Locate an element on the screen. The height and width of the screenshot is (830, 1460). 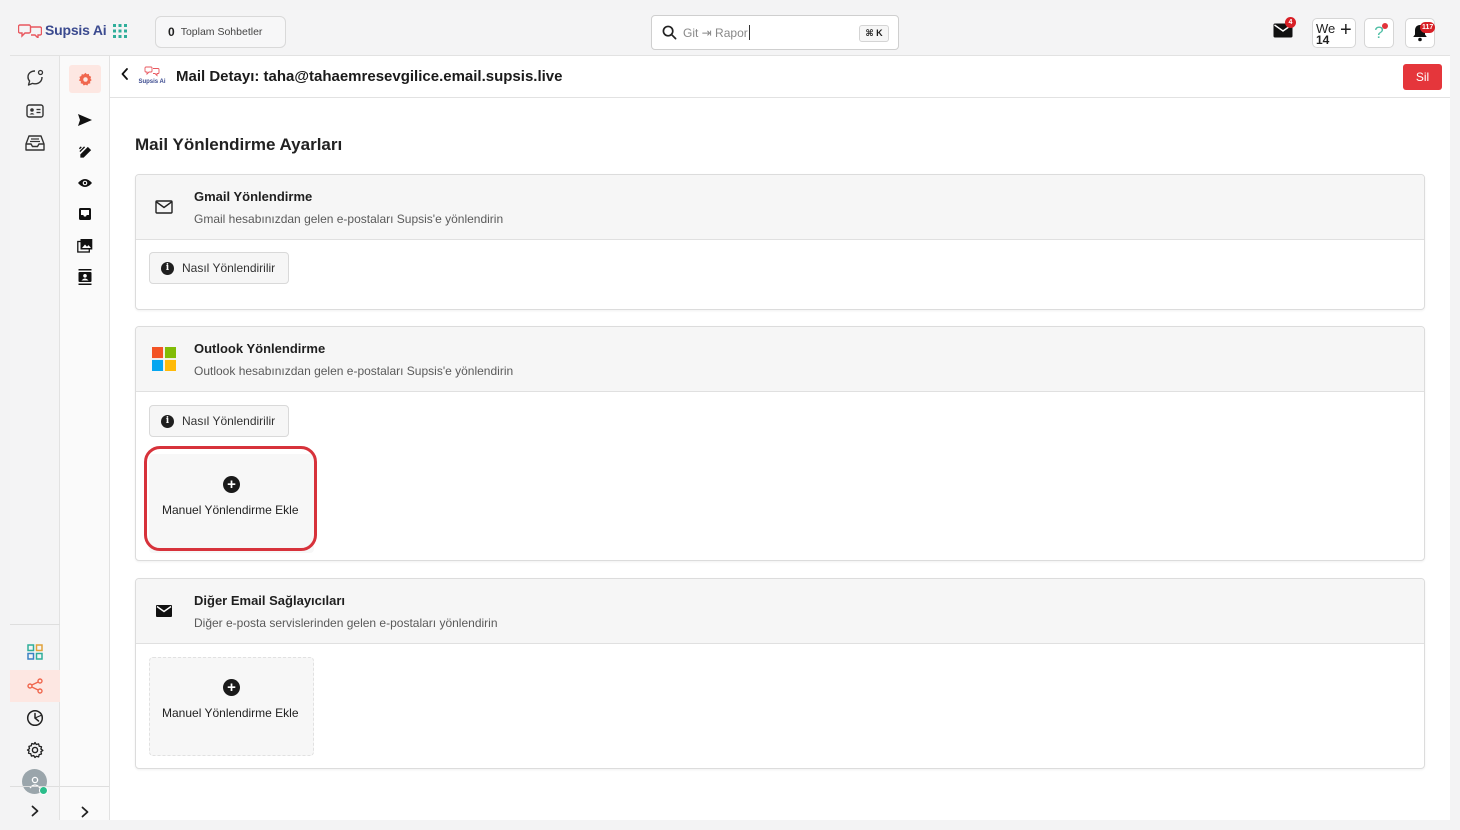
apps-grid-icon is located at coordinates (120, 33).